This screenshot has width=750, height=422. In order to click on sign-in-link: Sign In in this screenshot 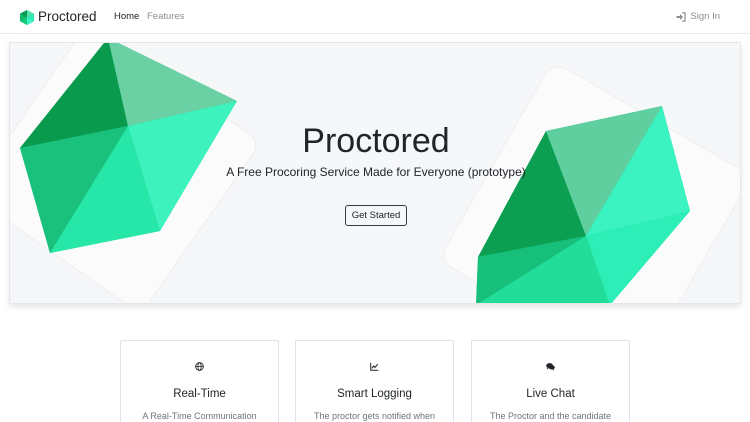, I will do `click(698, 17)`.